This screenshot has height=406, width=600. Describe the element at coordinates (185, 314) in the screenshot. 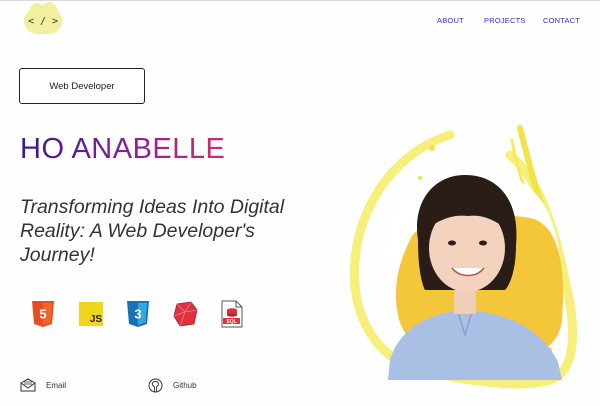

I see `ruby-icon` at that location.